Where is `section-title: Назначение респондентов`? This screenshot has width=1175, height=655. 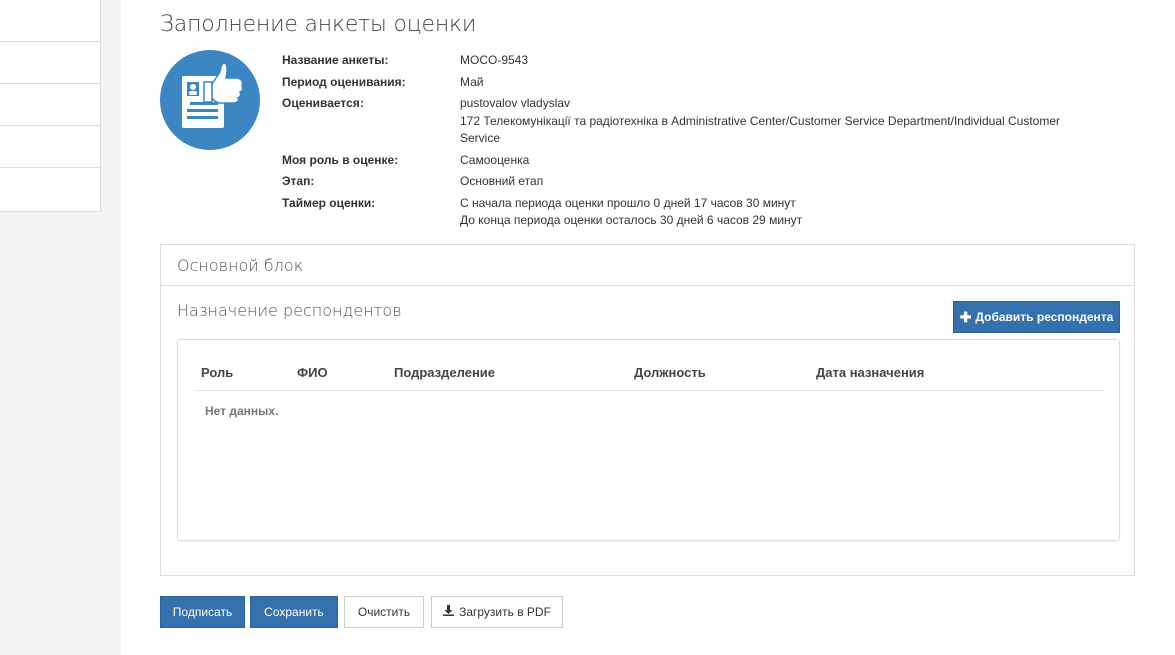 section-title: Назначение респондентов is located at coordinates (289, 310).